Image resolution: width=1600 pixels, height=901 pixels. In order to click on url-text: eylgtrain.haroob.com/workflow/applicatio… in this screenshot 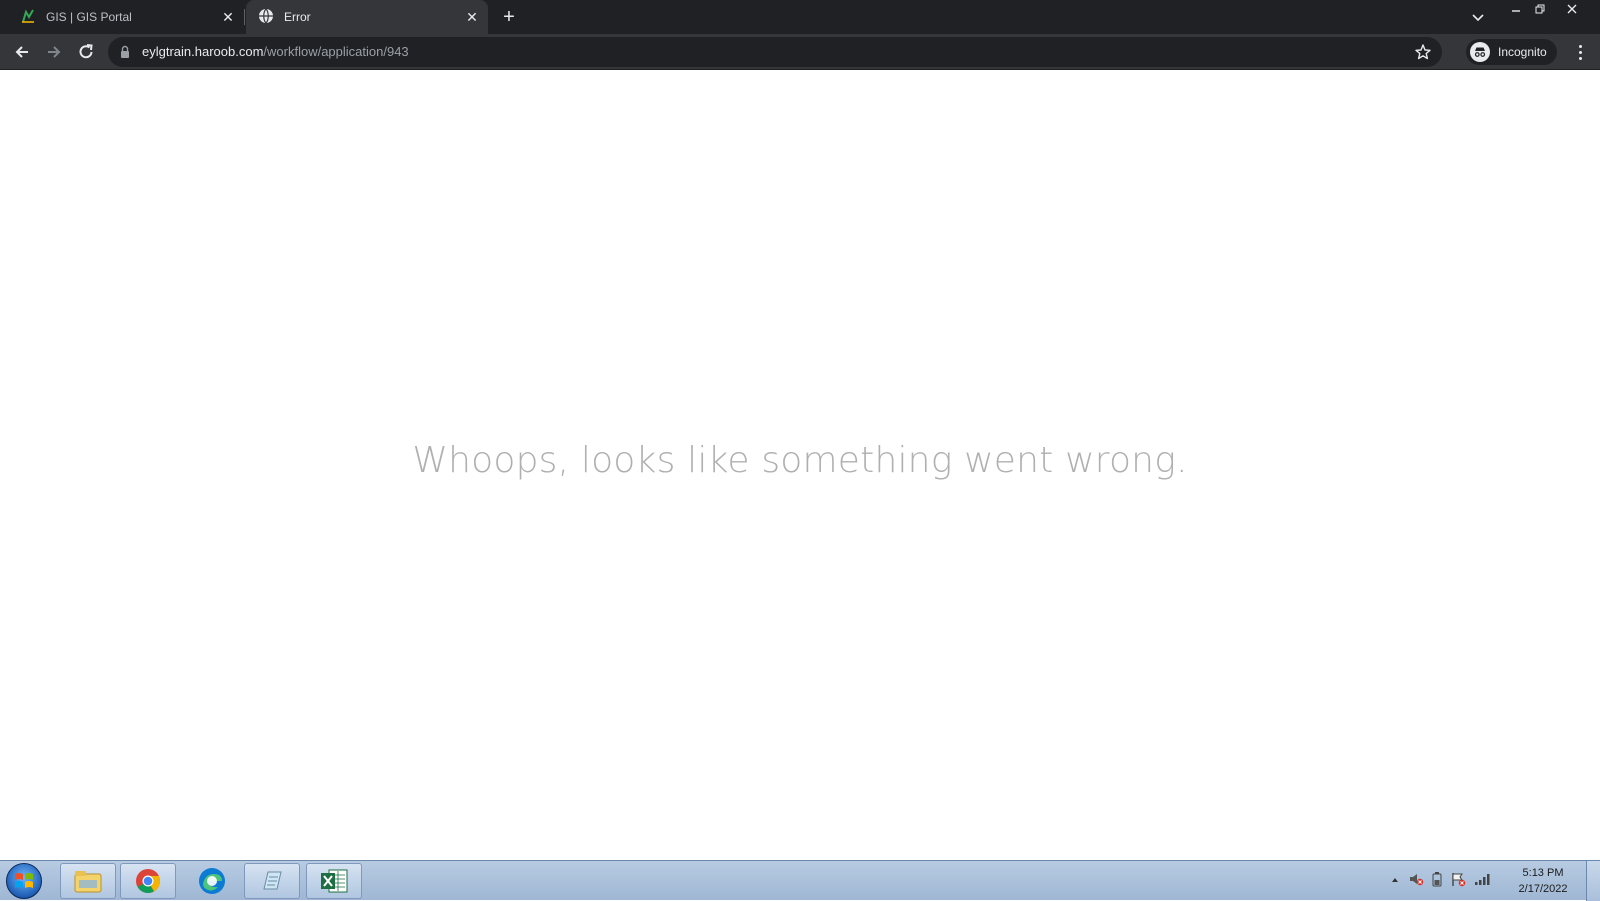, I will do `click(275, 51)`.